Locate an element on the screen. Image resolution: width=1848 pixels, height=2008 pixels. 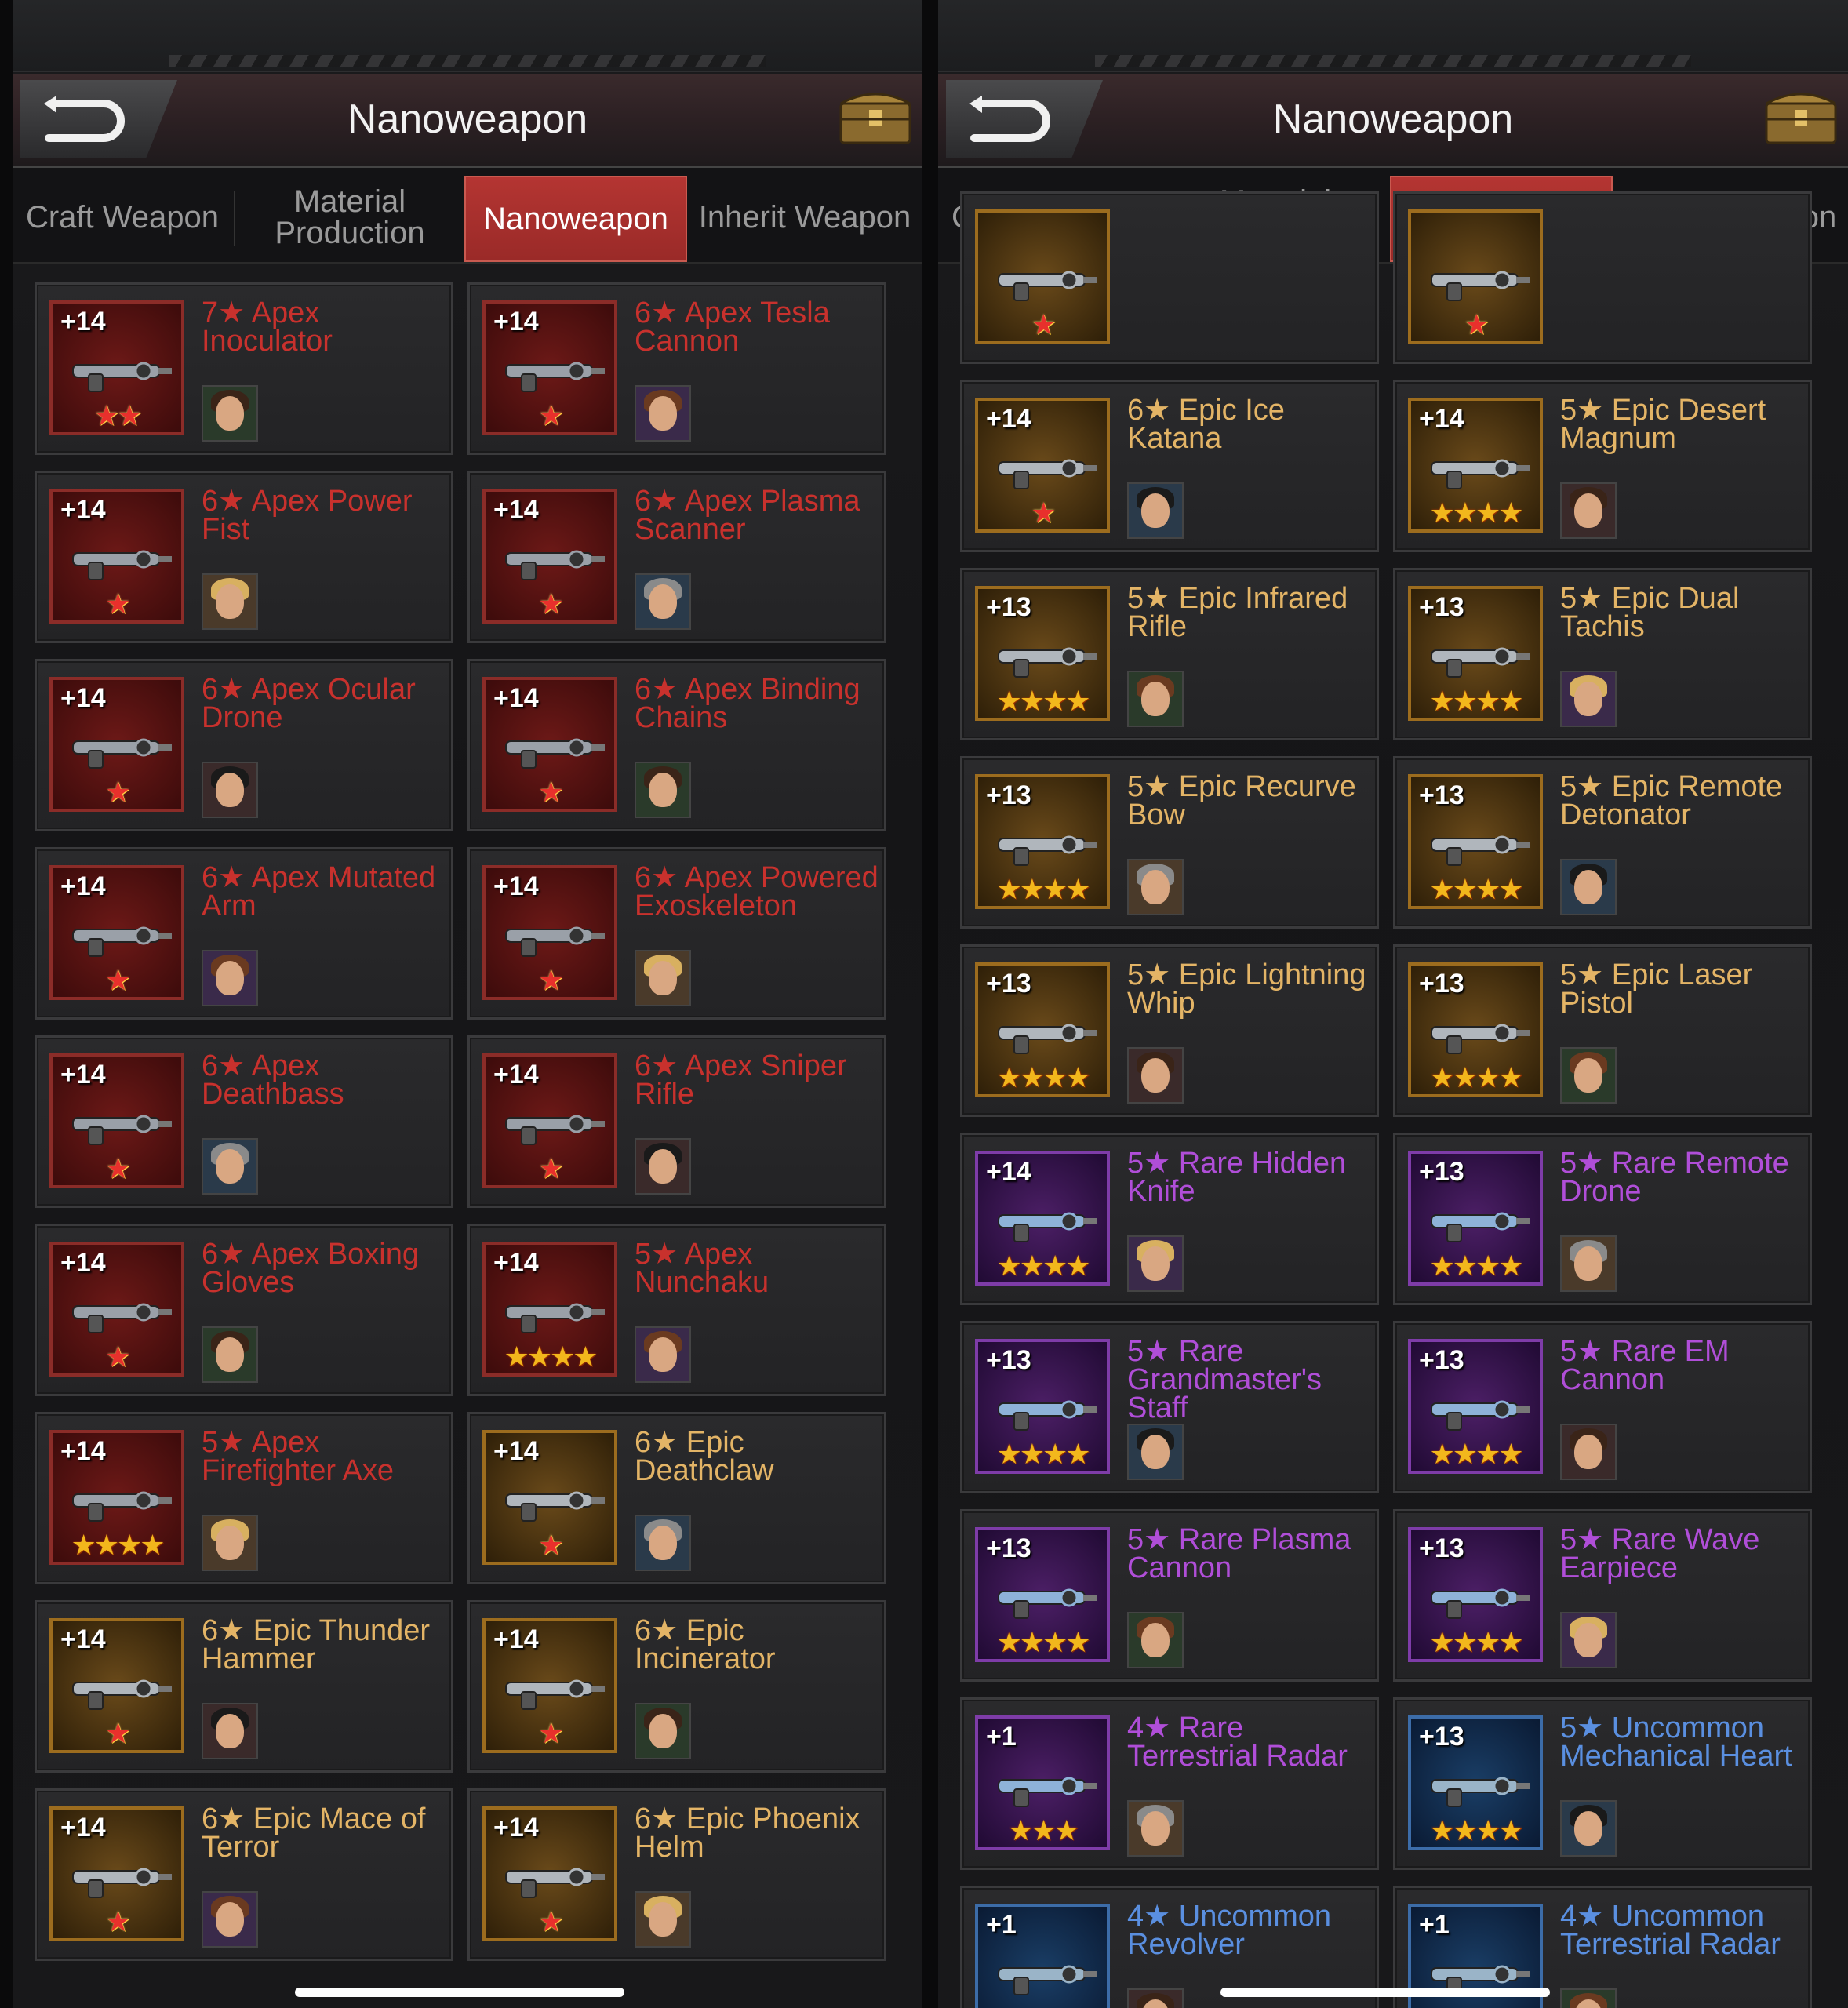
weapon-card: +14 ★ 6★ Apex Binding Chains is located at coordinates (676, 745).